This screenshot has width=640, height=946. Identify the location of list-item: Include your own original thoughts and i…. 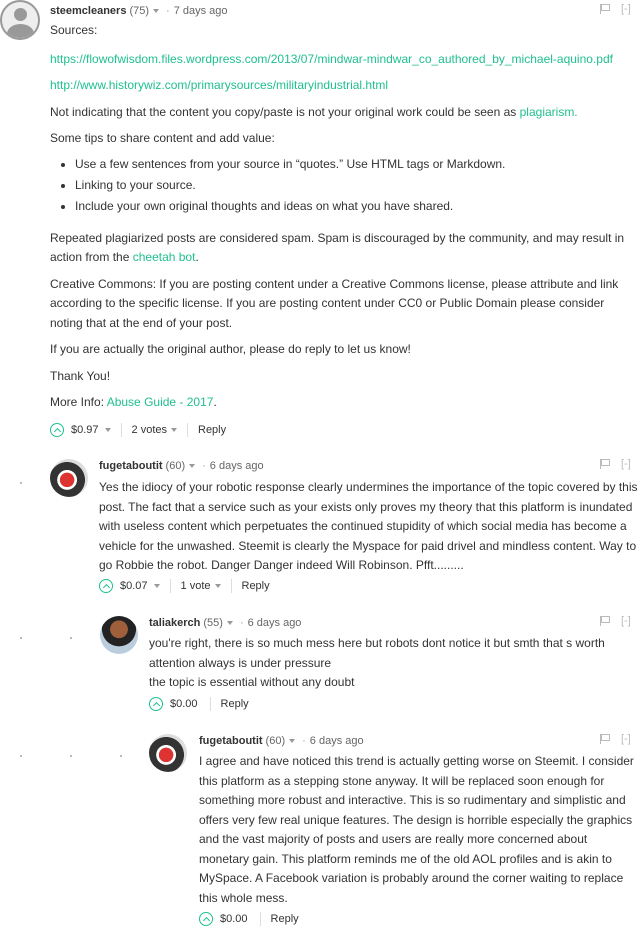
(357, 206).